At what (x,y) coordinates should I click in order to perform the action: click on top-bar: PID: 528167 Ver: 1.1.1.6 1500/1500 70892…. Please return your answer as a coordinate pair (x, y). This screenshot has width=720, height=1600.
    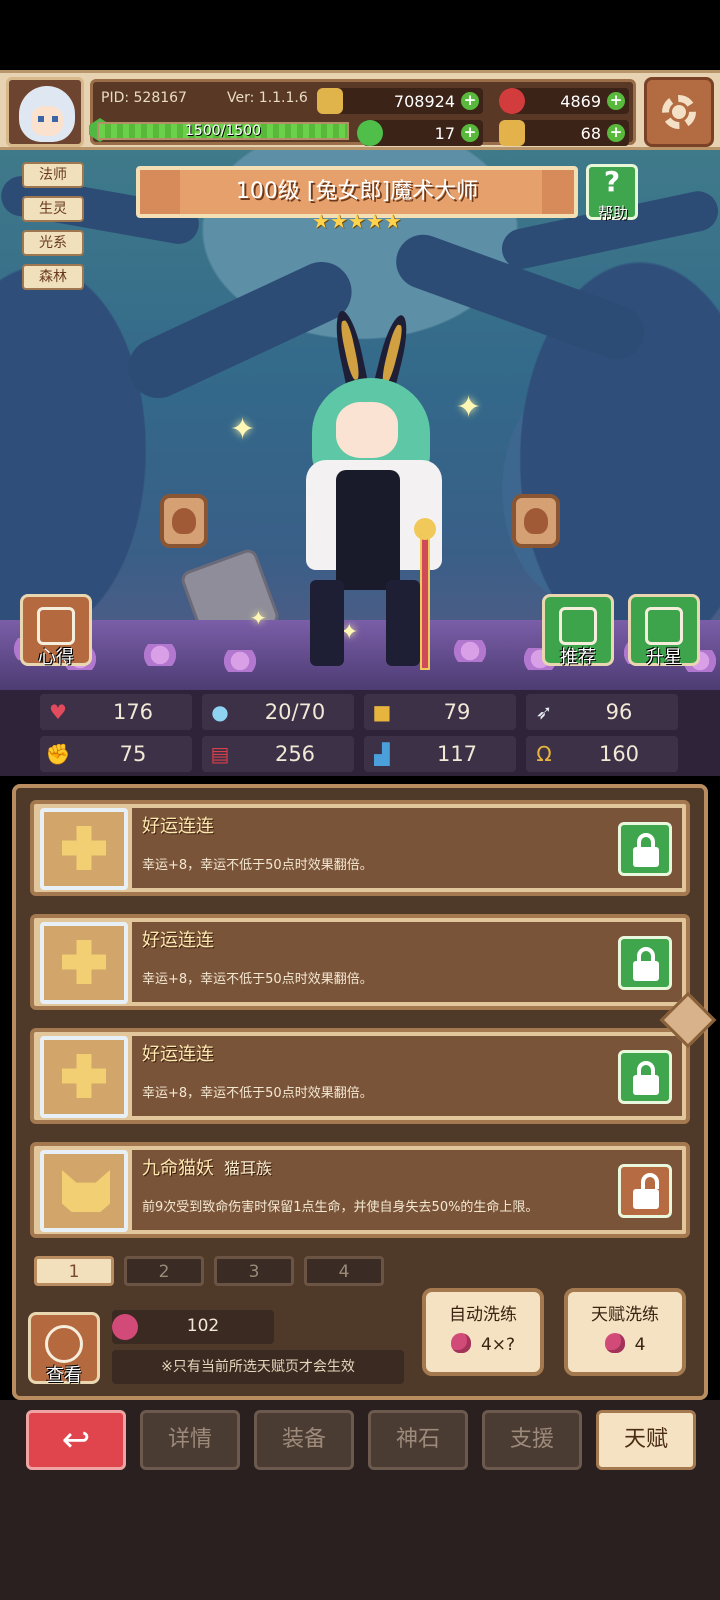
    Looking at the image, I should click on (360, 110).